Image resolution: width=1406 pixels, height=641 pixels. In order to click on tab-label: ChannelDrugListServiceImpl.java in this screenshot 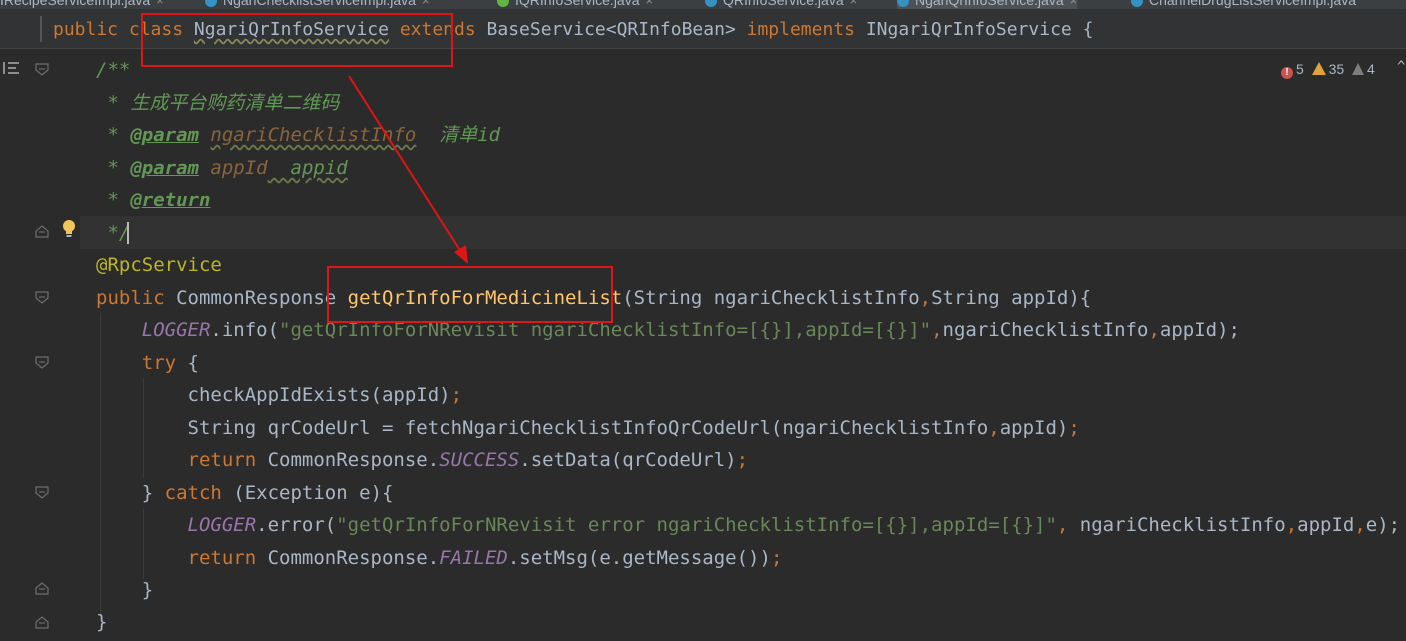, I will do `click(1252, 4)`.